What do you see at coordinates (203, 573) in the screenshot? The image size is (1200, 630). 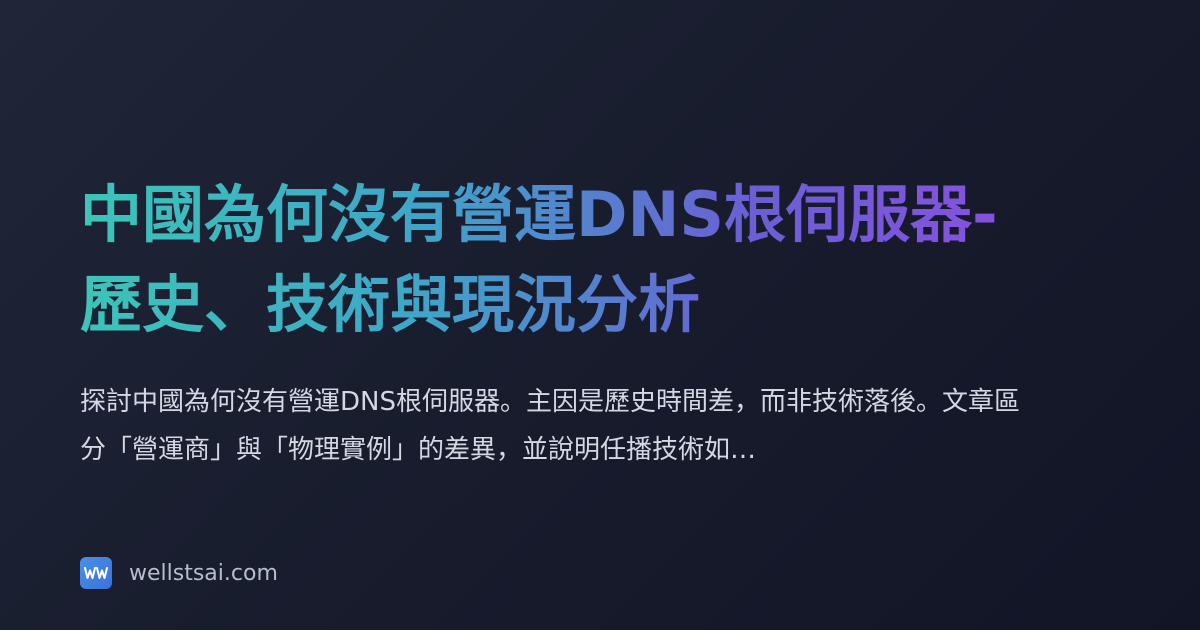 I see `site-domain: wellstsai.com` at bounding box center [203, 573].